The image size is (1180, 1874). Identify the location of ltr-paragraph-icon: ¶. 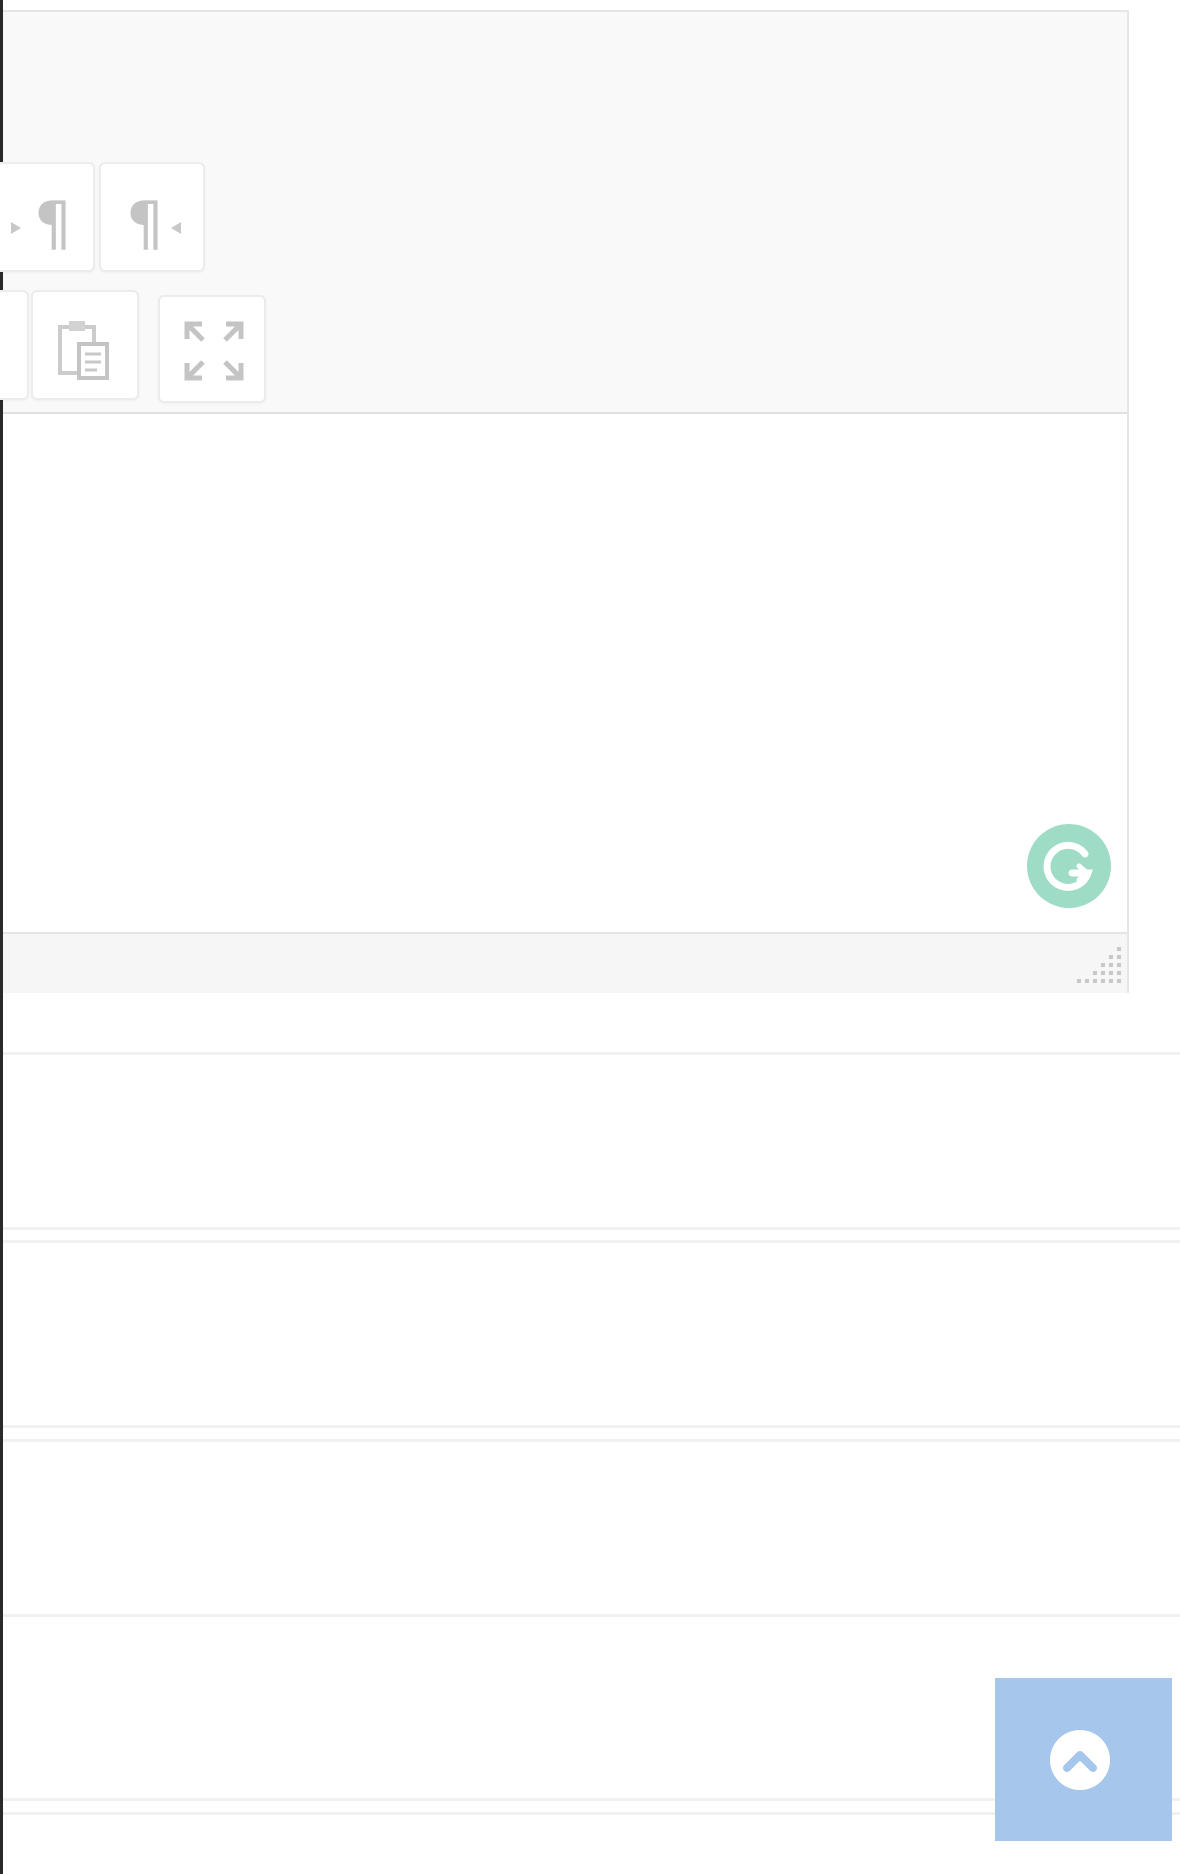
(41, 224).